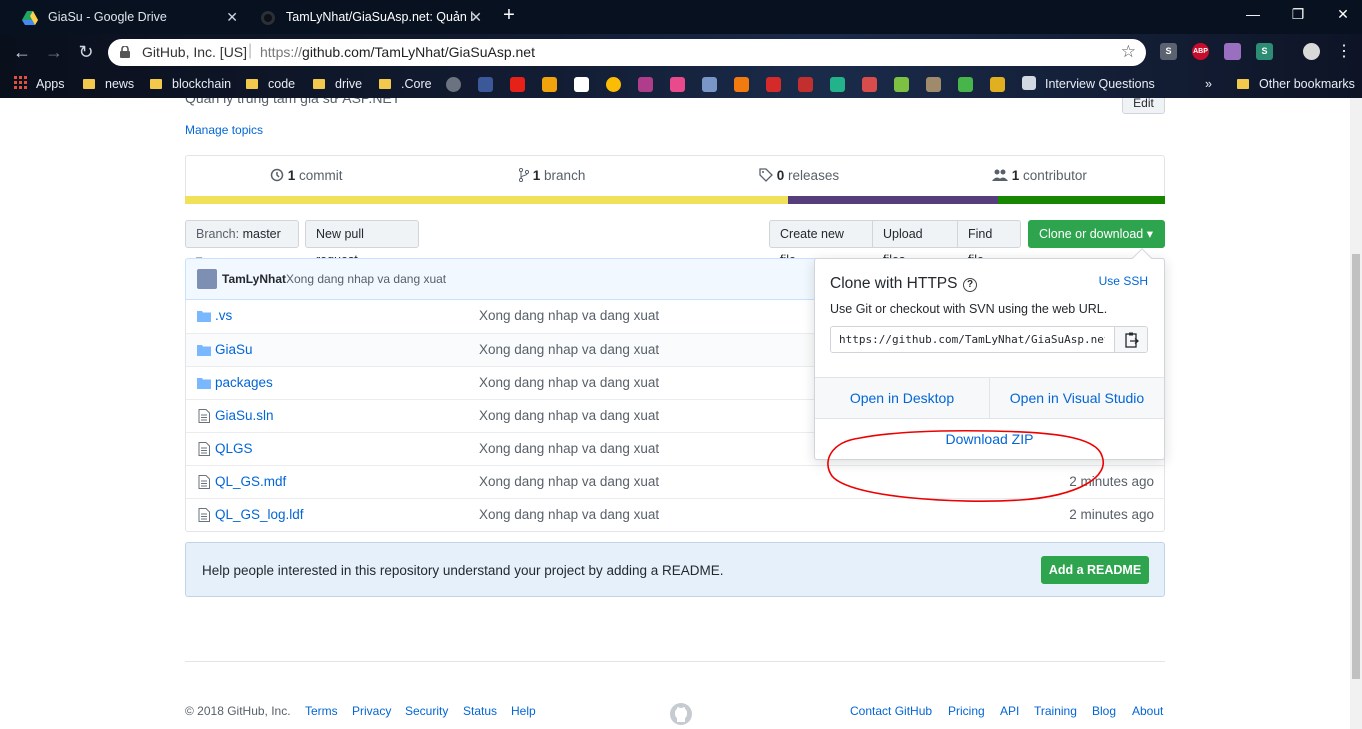  Describe the element at coordinates (244, 415) in the screenshot. I see `file-name: GiaSu.sln` at that location.